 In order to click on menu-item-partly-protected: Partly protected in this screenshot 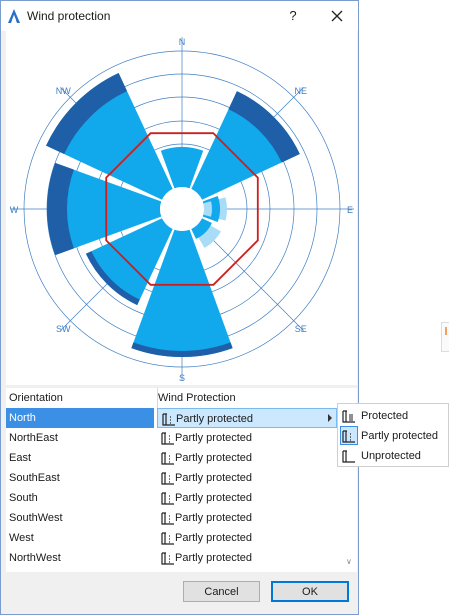, I will do `click(393, 436)`.